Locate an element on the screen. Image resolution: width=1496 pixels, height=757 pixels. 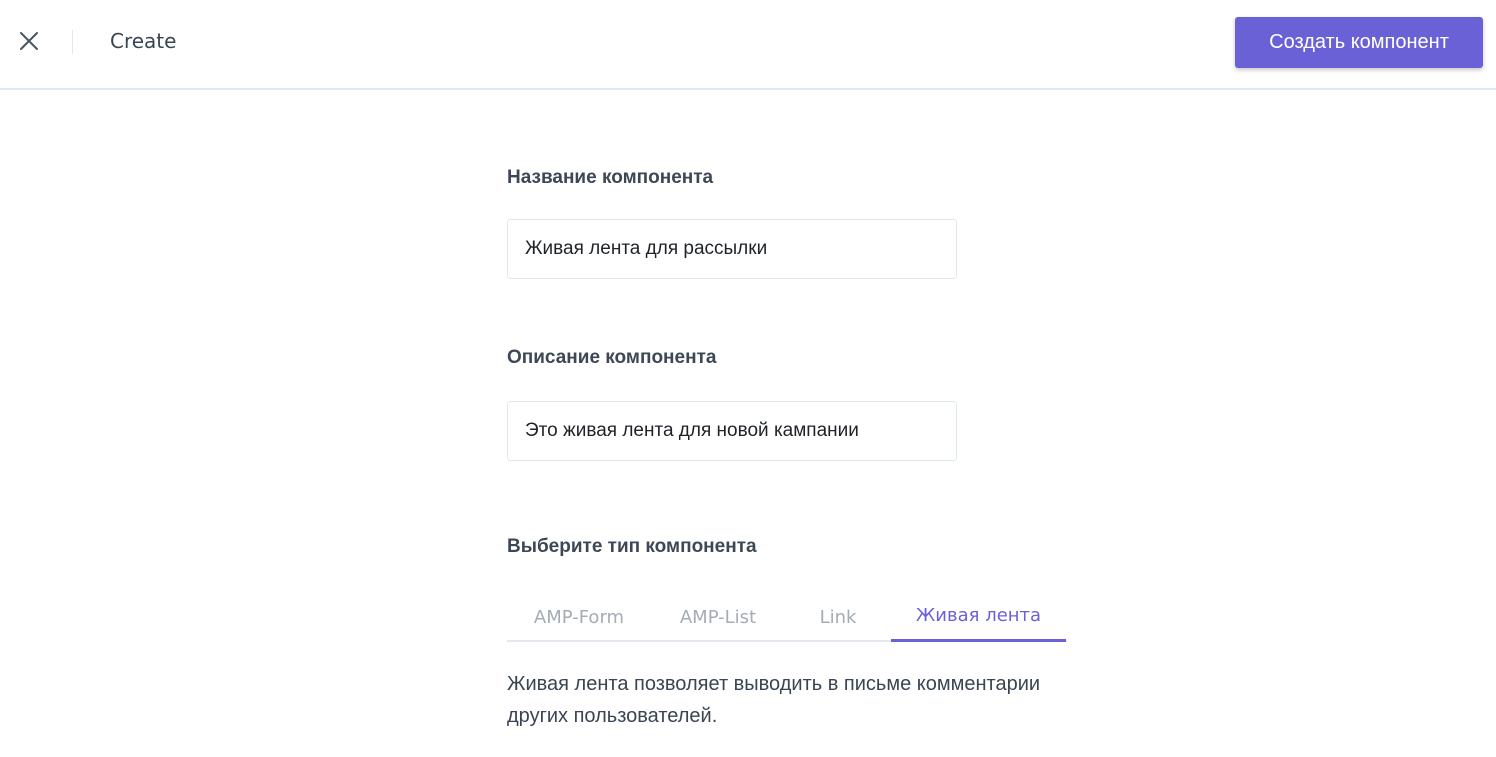
component-type-tabs: AMP-Form AMP-List Link Живая лента is located at coordinates (787, 617).